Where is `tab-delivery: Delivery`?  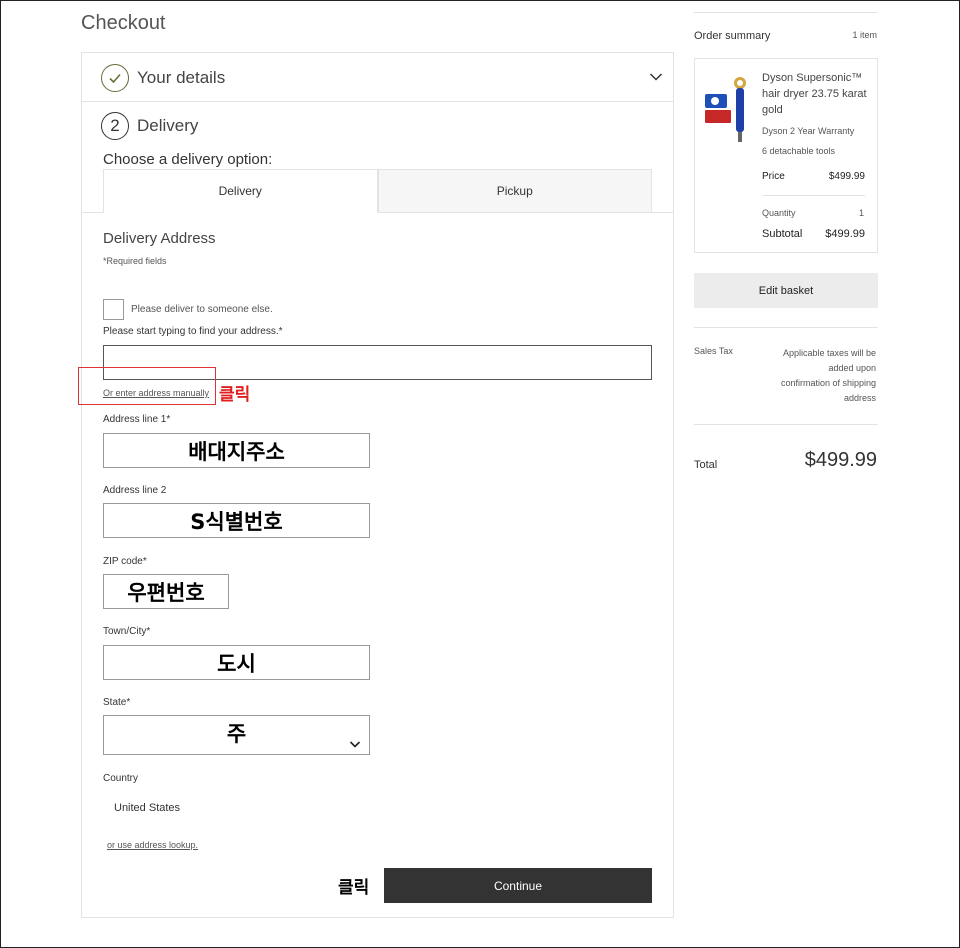 tab-delivery: Delivery is located at coordinates (240, 191).